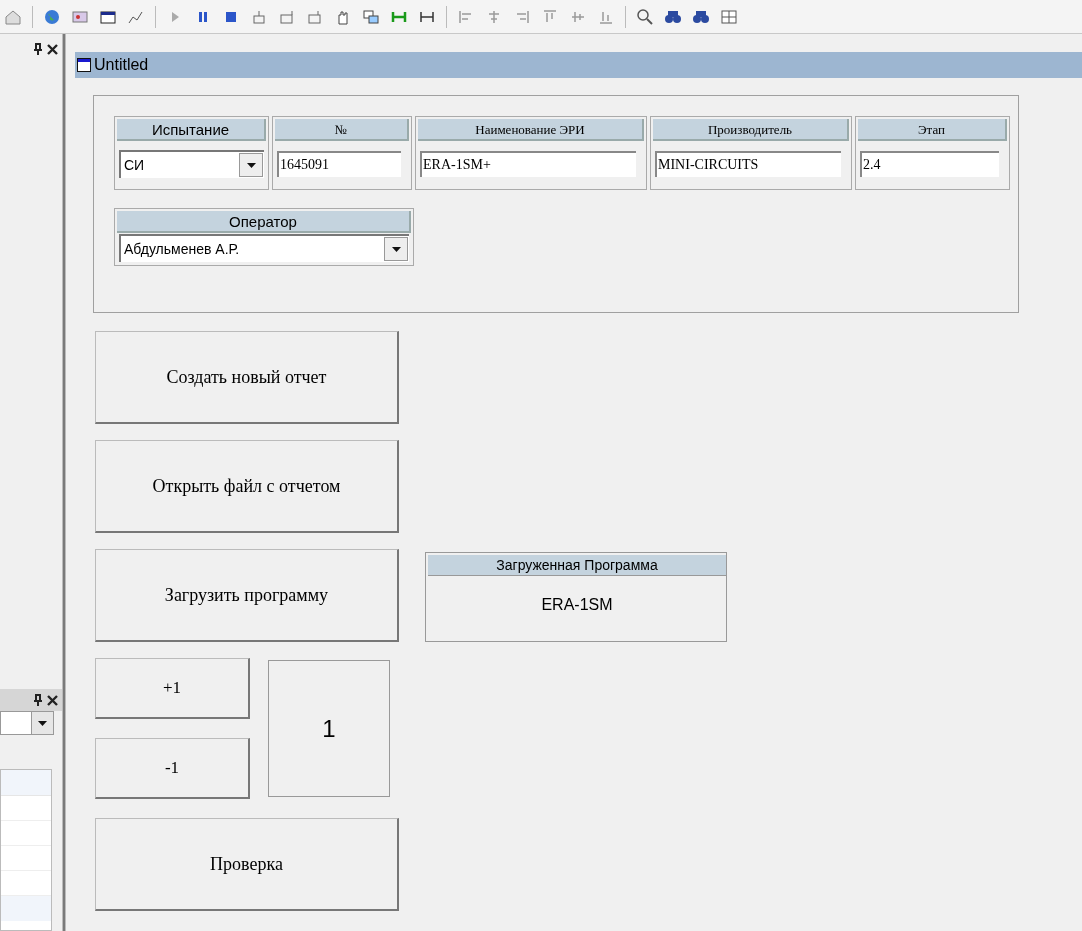 The width and height of the screenshot is (1082, 931). I want to click on text-field: ERA-1SM+, so click(528, 164).